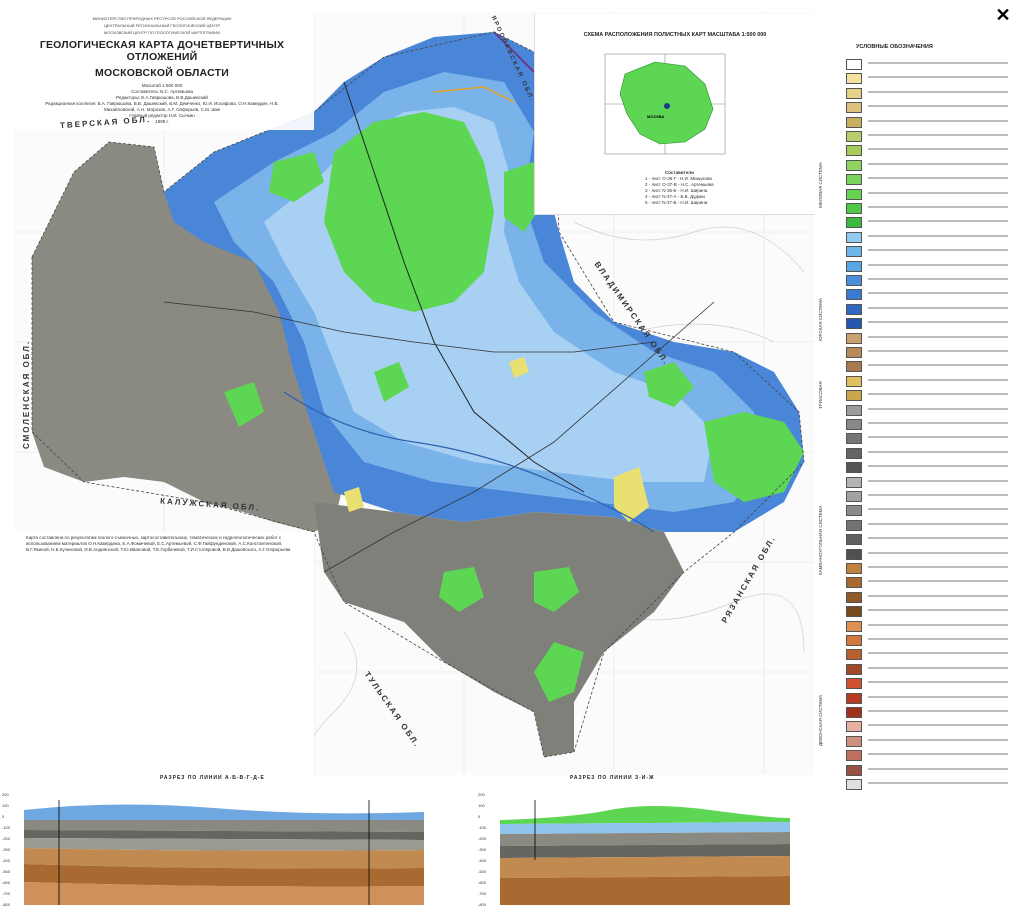 The width and height of the screenshot is (1023, 923). Describe the element at coordinates (482, 871) in the screenshot. I see `depth-tick-label: -500` at that location.